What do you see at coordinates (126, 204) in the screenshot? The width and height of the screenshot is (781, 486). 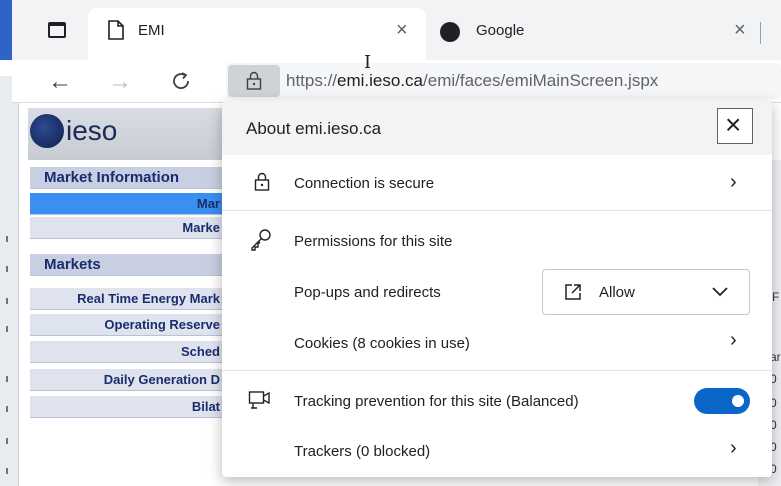 I see `menu-item: Mar` at bounding box center [126, 204].